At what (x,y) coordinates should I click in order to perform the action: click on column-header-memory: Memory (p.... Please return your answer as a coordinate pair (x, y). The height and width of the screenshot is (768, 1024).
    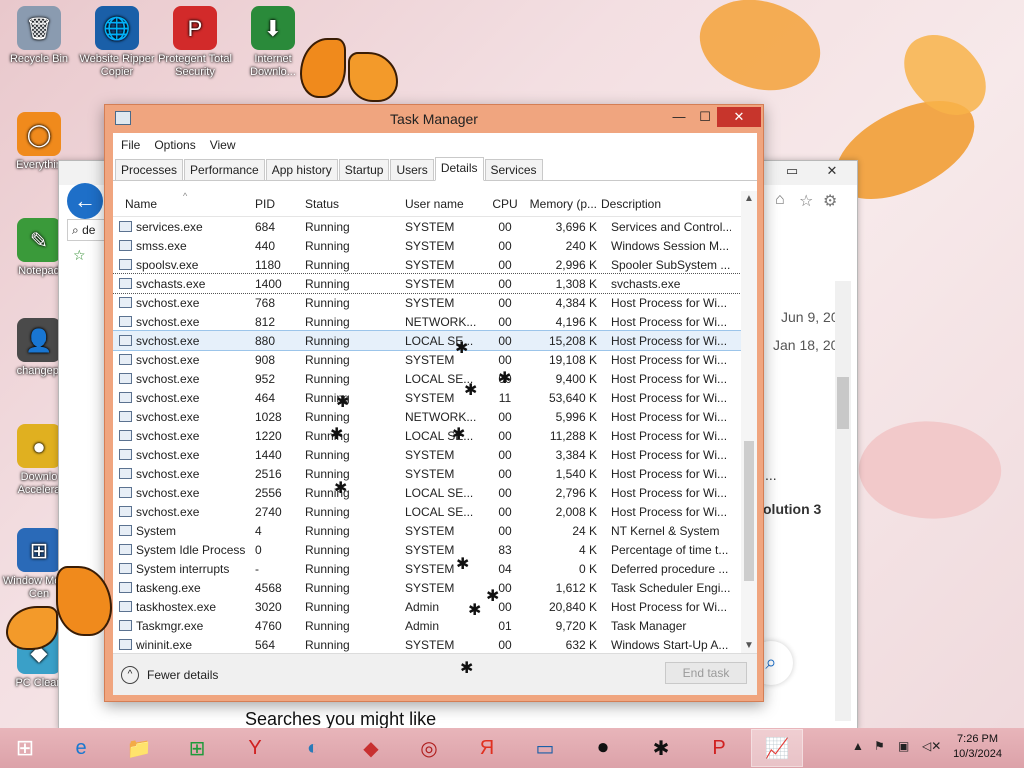
    Looking at the image, I should click on (562, 204).